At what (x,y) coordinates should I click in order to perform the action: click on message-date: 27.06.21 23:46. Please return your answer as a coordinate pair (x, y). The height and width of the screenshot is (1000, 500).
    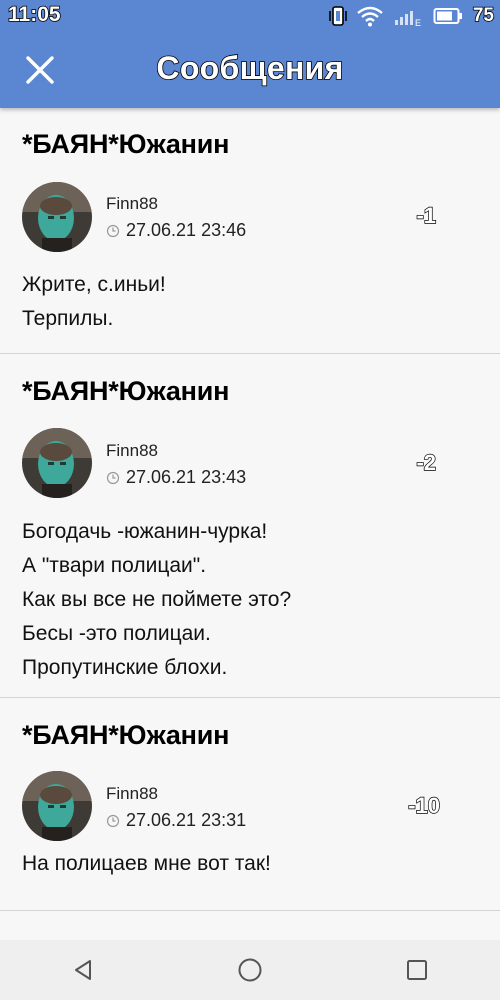
    Looking at the image, I should click on (176, 230).